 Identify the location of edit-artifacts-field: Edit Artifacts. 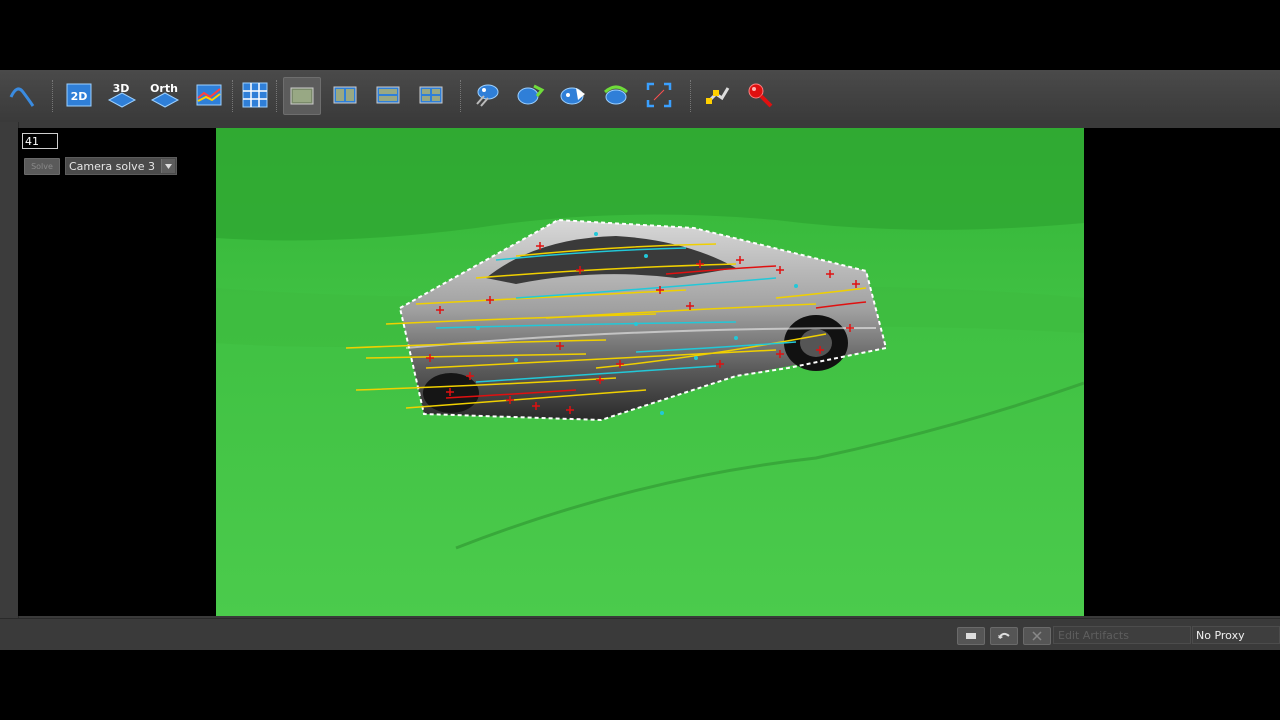
(1122, 635).